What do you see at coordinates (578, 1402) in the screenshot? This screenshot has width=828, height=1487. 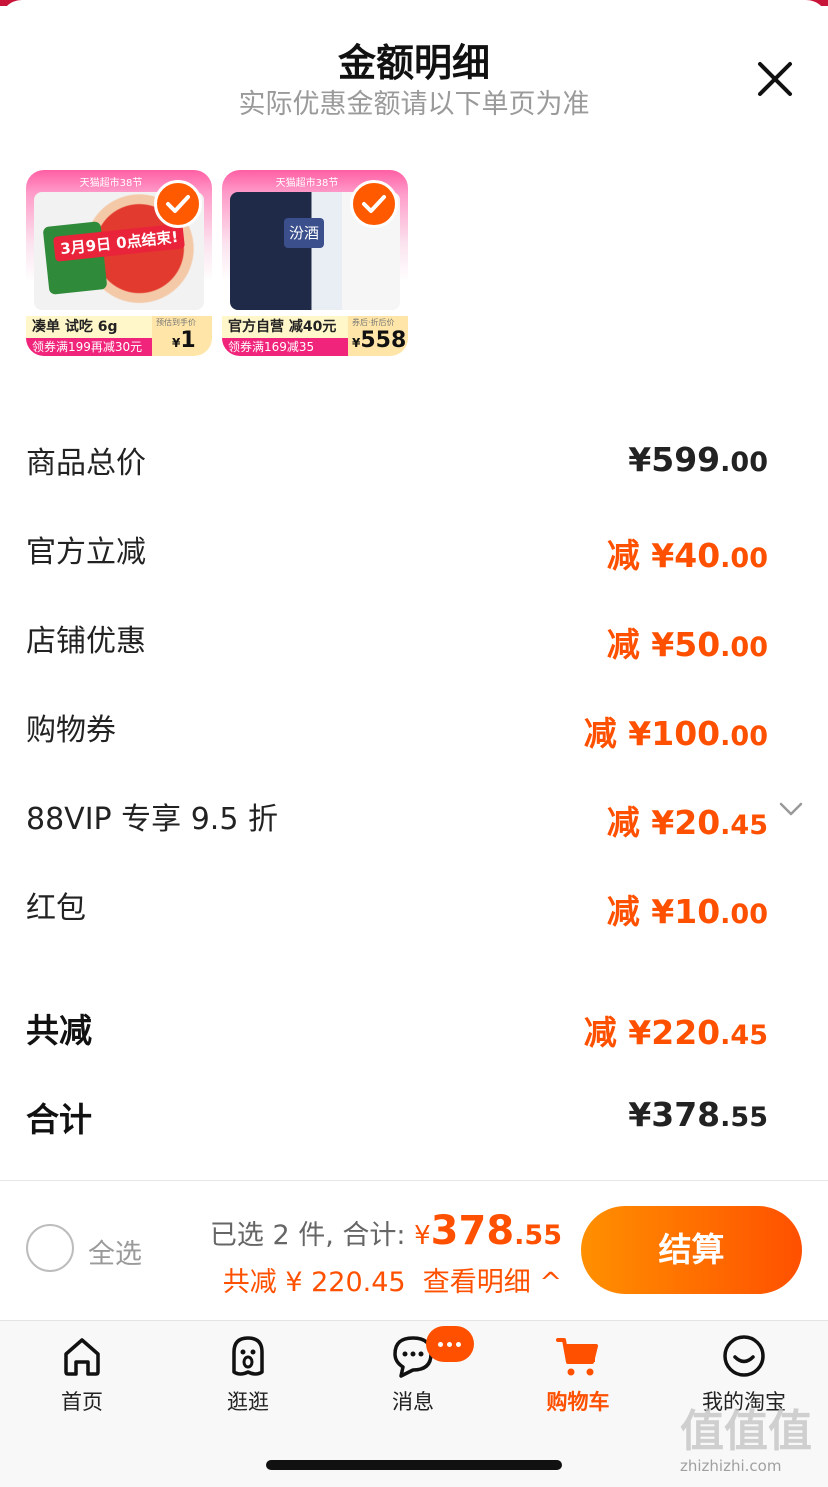 I see `tab-label: 购物车` at bounding box center [578, 1402].